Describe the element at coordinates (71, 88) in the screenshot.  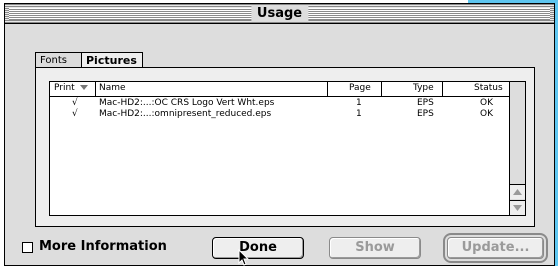
I see `column-header-print: Print` at that location.